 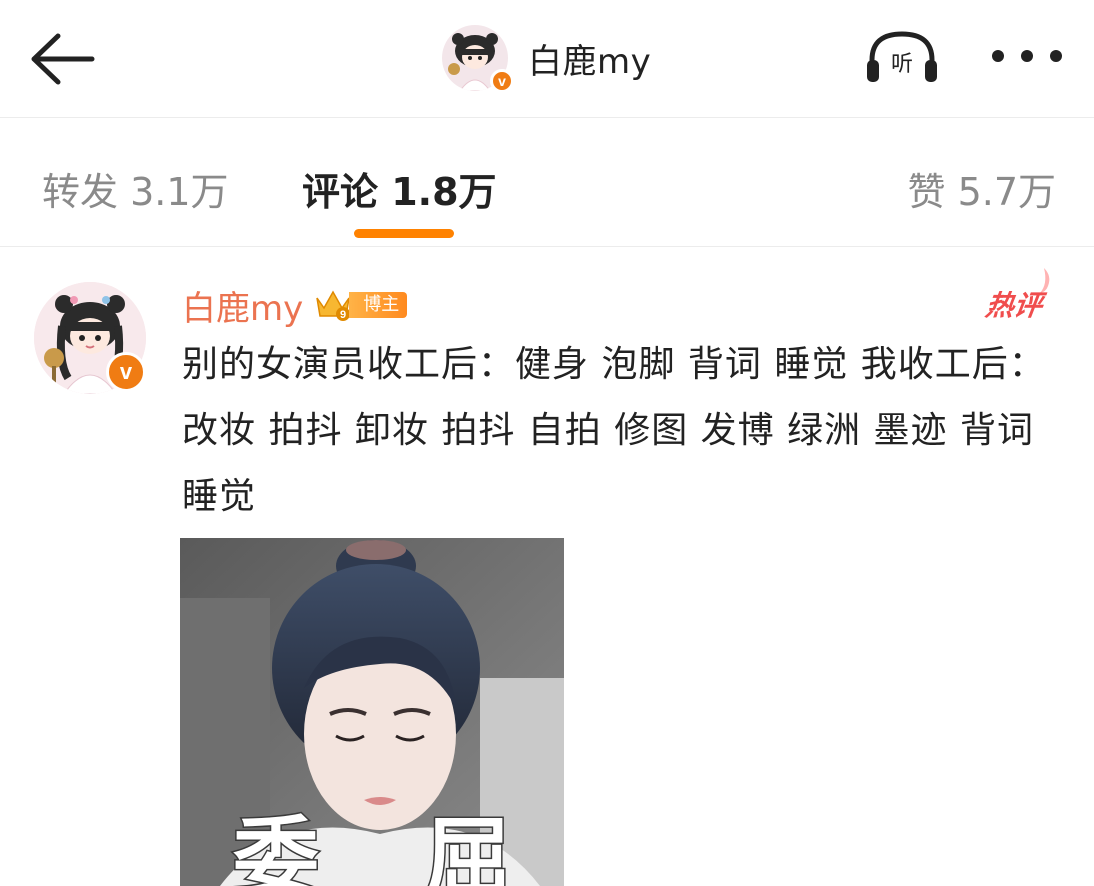 I want to click on image-caption-right: 屈, so click(x=468, y=846).